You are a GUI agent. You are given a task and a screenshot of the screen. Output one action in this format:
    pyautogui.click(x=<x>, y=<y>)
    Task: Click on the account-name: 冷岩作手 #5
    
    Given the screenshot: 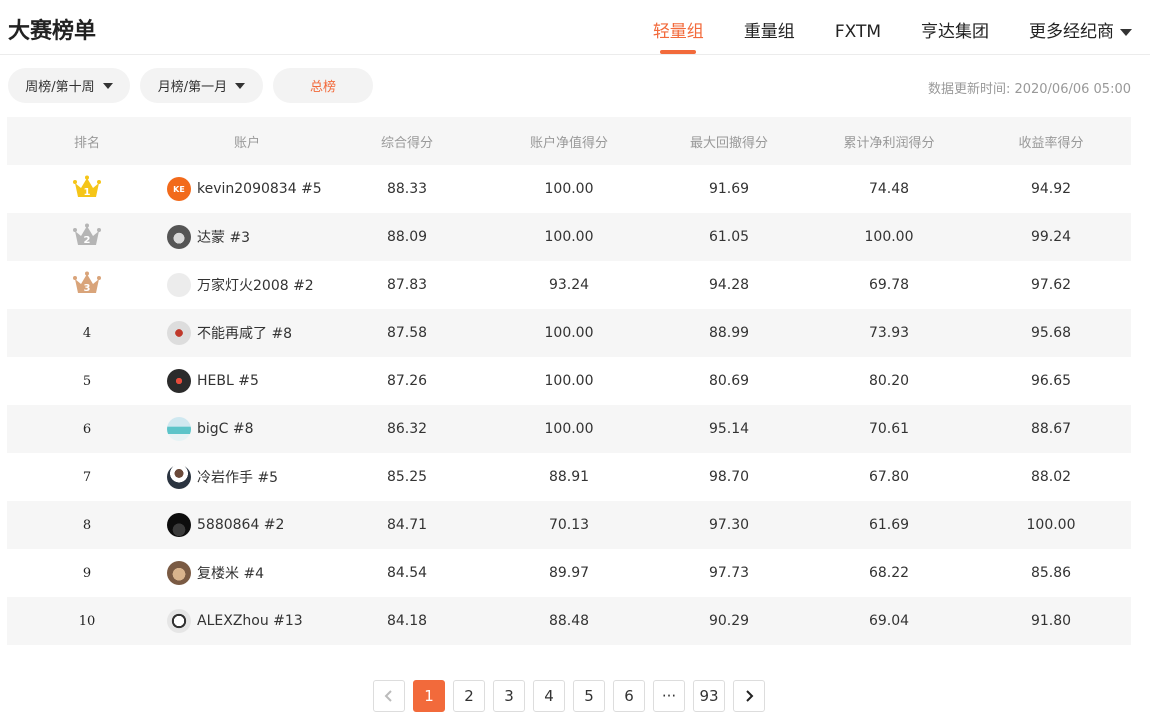 What is the action you would take?
    pyautogui.click(x=237, y=477)
    